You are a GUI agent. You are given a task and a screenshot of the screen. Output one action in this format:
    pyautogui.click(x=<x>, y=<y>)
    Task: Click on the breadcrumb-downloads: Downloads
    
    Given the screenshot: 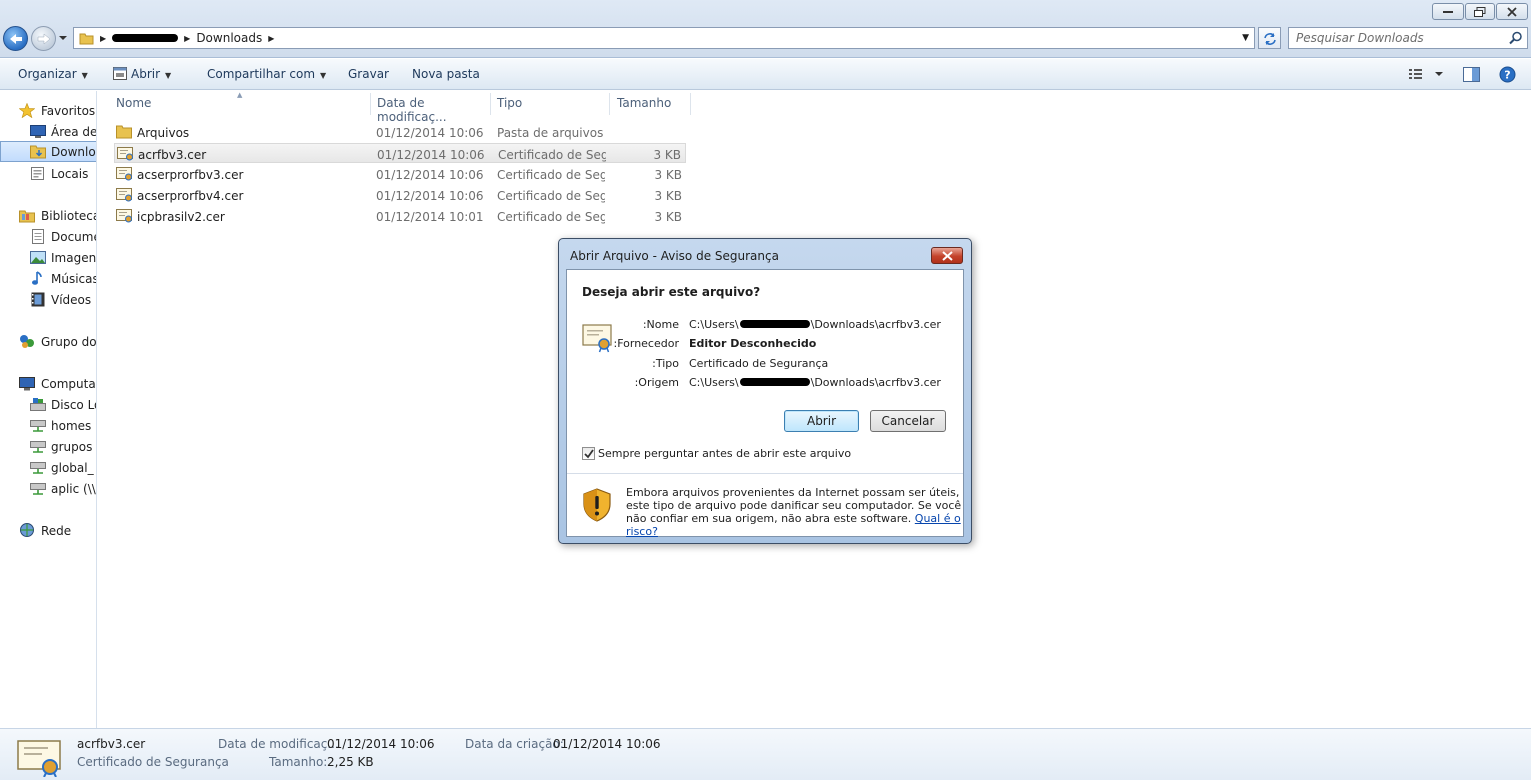 What is the action you would take?
    pyautogui.click(x=229, y=38)
    